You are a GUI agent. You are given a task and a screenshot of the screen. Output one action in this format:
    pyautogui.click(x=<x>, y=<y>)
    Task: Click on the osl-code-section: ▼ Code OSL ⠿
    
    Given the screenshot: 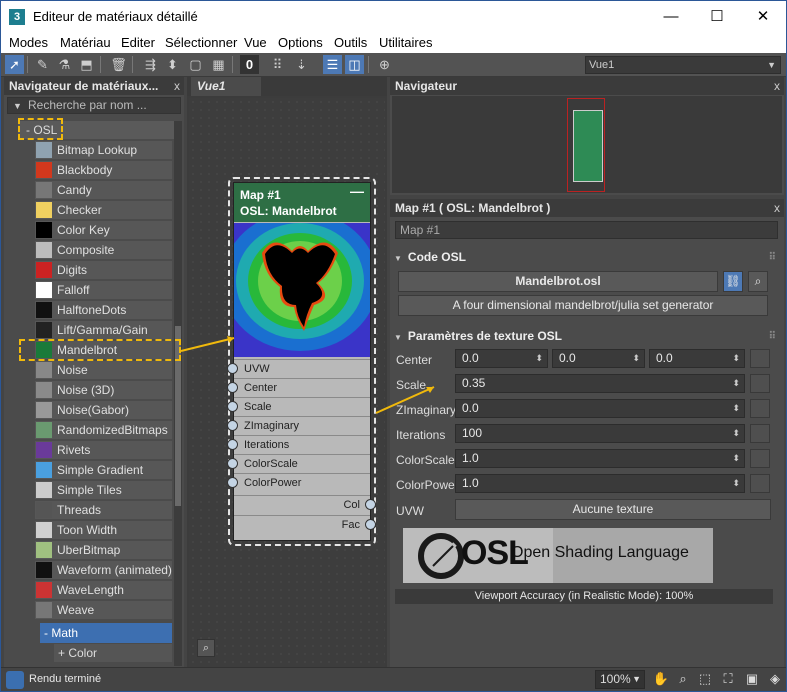 What is the action you would take?
    pyautogui.click(x=585, y=257)
    